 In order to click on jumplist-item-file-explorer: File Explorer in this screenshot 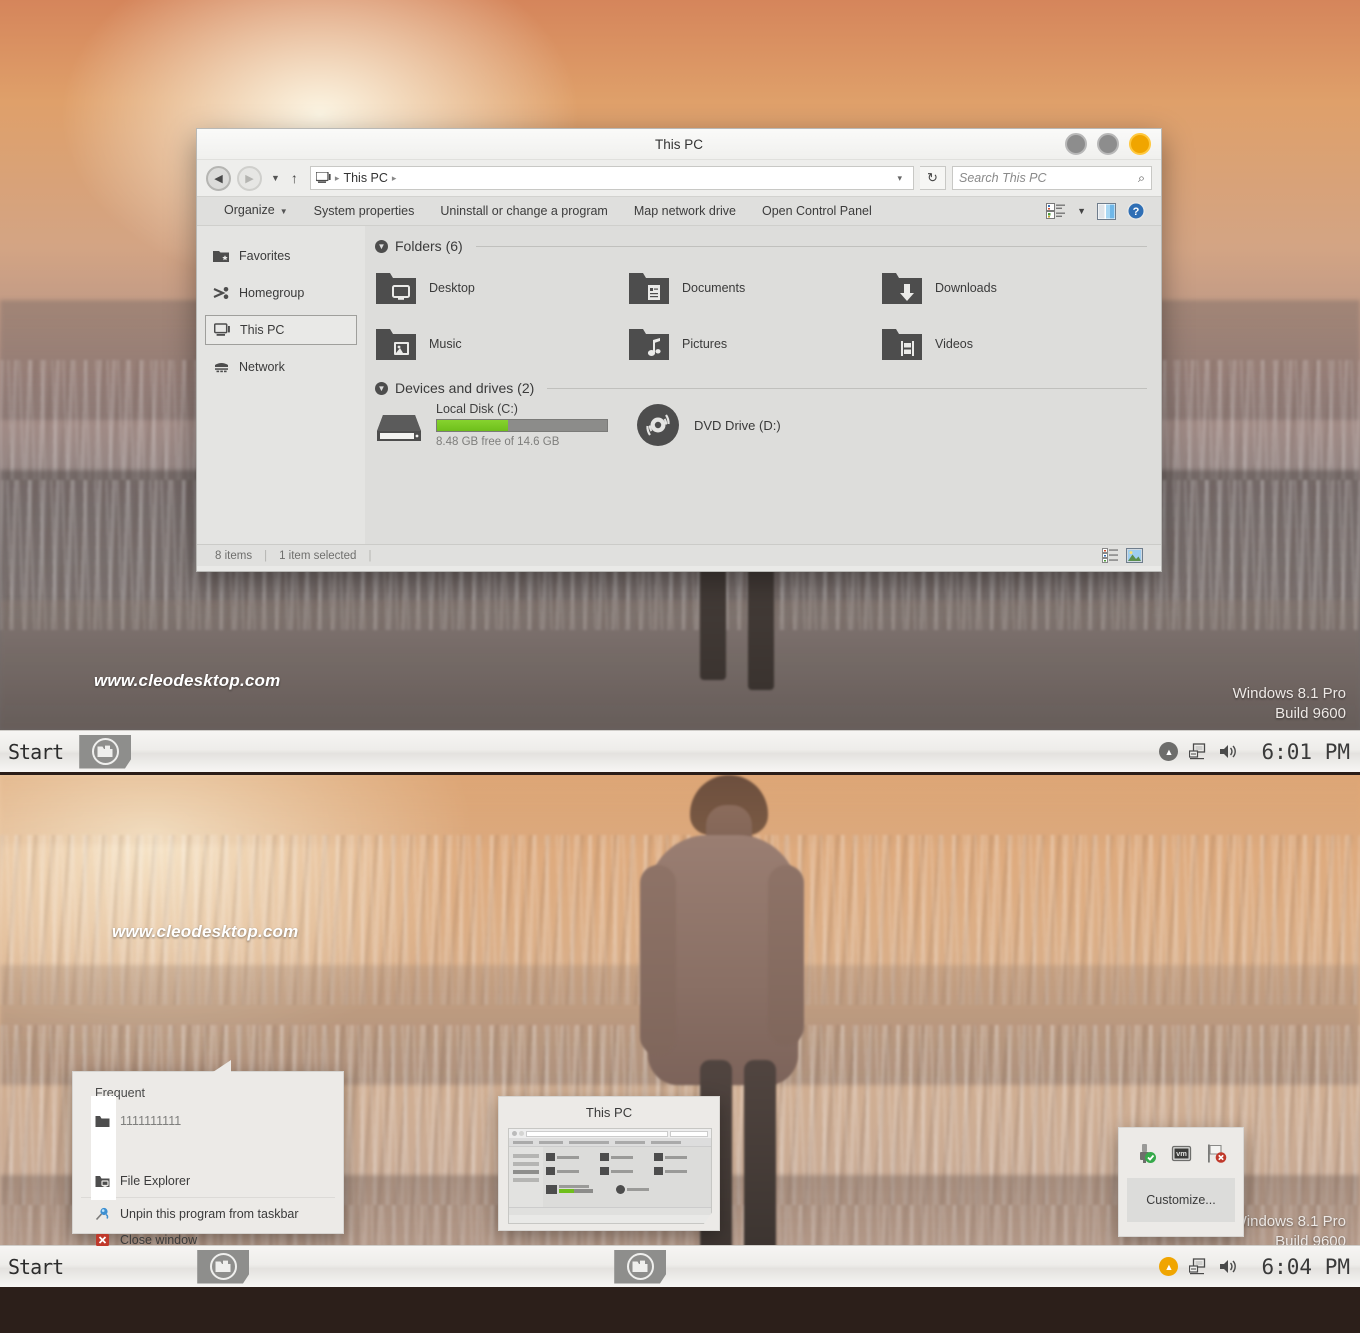, I will do `click(208, 1181)`.